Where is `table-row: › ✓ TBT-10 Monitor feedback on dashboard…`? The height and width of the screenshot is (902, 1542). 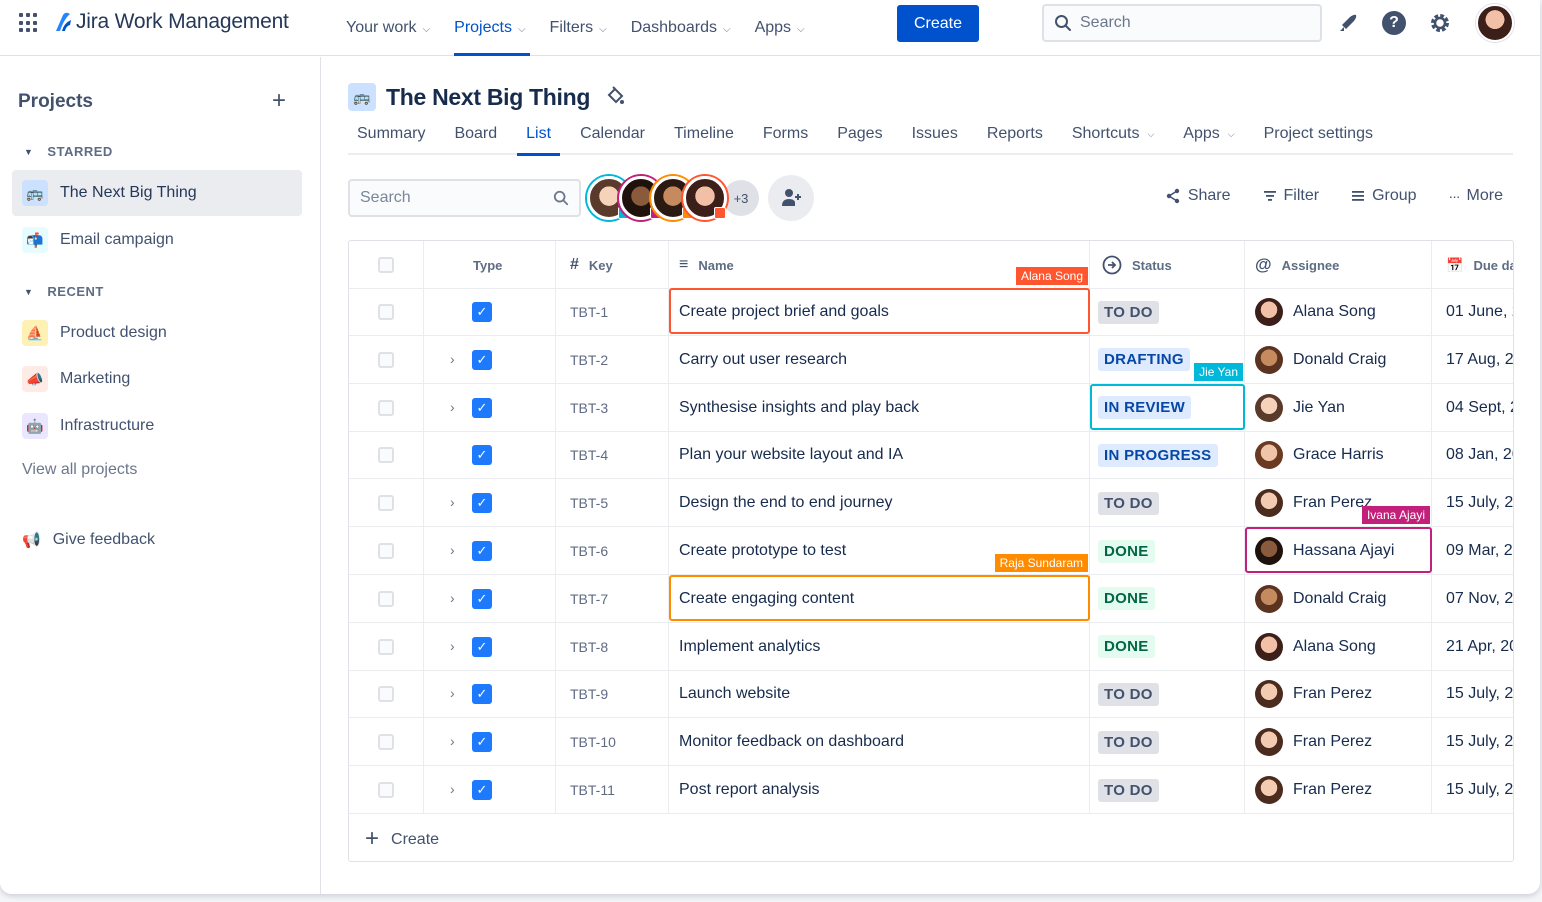 table-row: › ✓ TBT-10 Monitor feedback on dashboard… is located at coordinates (931, 742).